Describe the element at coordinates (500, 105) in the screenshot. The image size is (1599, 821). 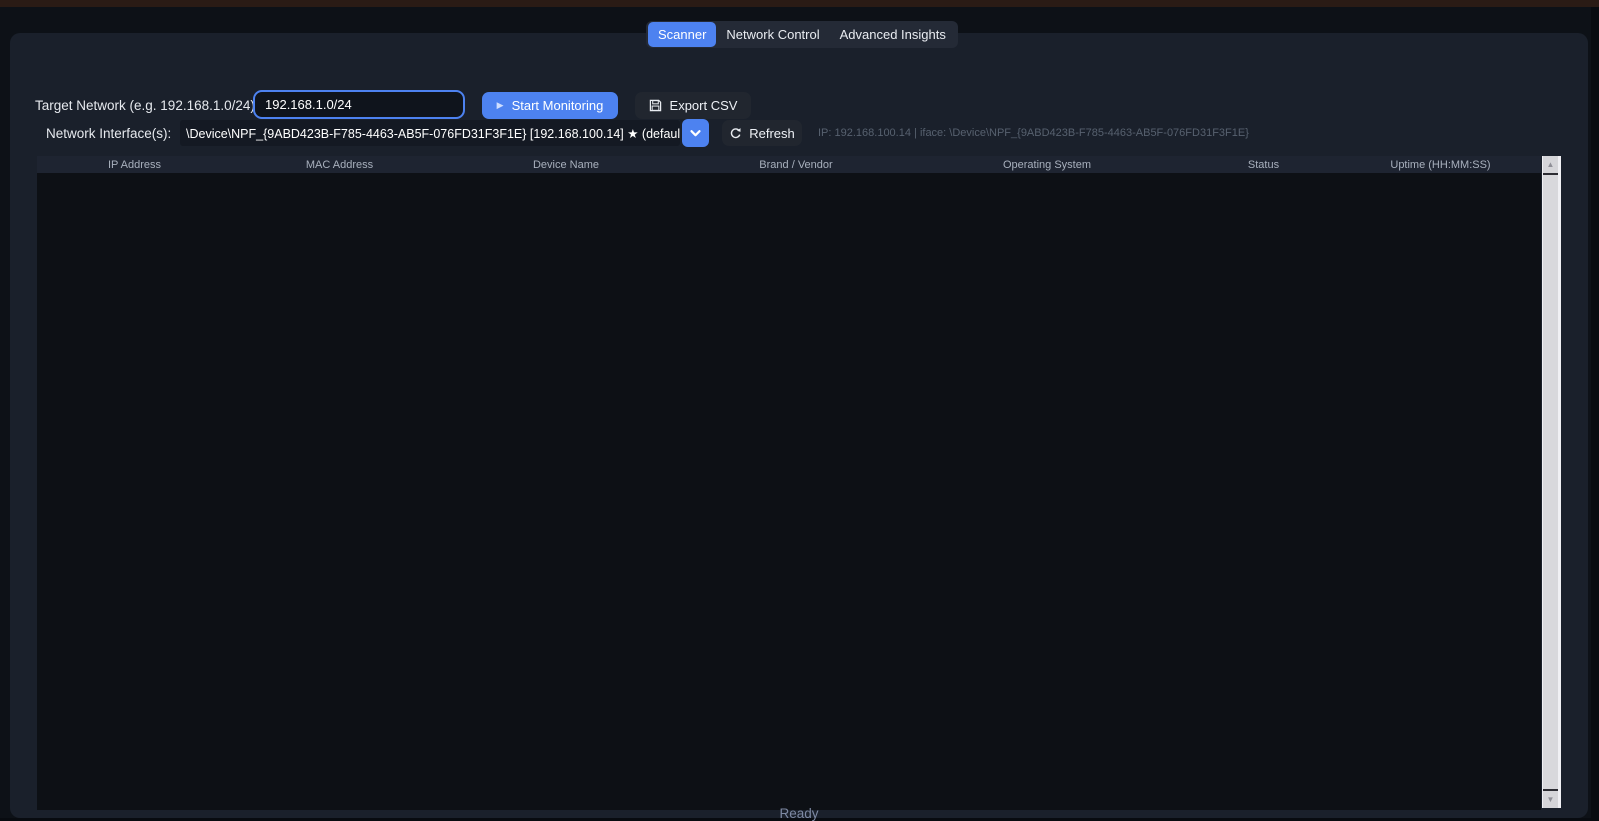
I see `play-icon: ▶` at that location.